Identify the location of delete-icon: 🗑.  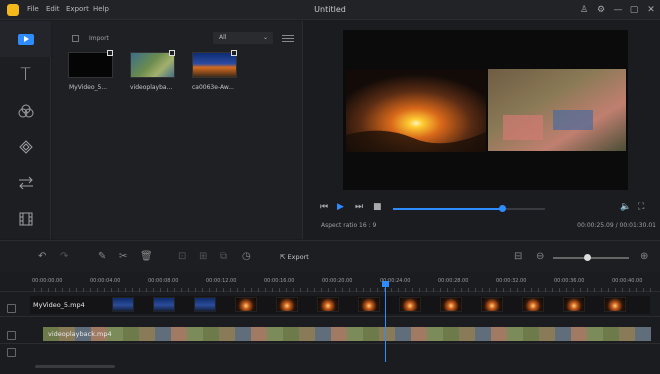
(146, 256).